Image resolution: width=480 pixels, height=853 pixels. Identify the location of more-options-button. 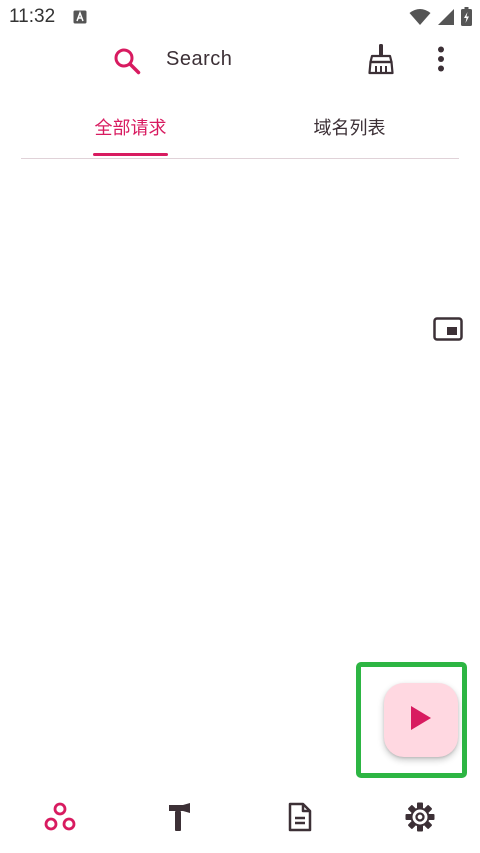
(441, 61).